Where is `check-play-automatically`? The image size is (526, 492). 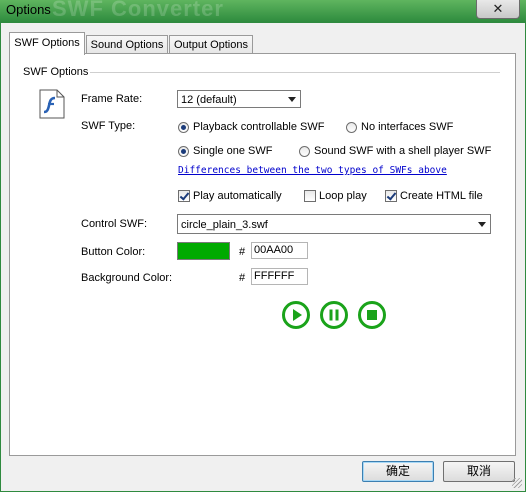 check-play-automatically is located at coordinates (184, 196).